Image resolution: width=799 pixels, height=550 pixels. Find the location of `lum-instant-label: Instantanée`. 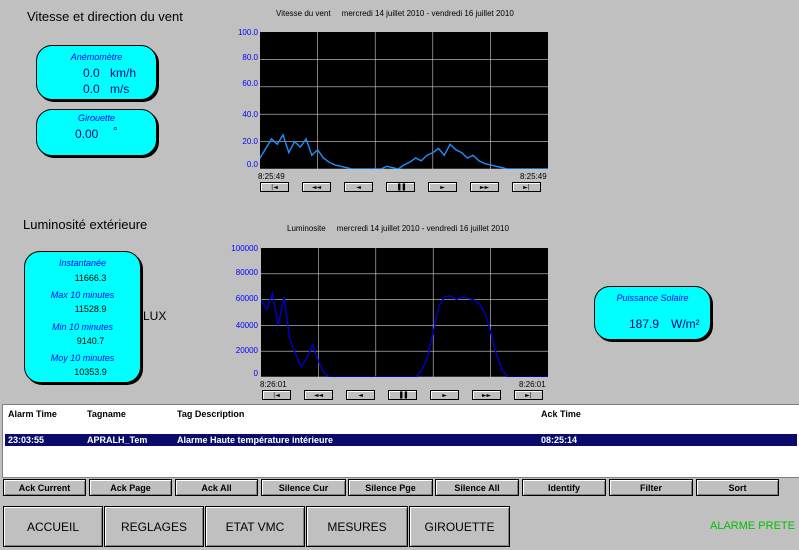

lum-instant-label: Instantanée is located at coordinates (82, 263).